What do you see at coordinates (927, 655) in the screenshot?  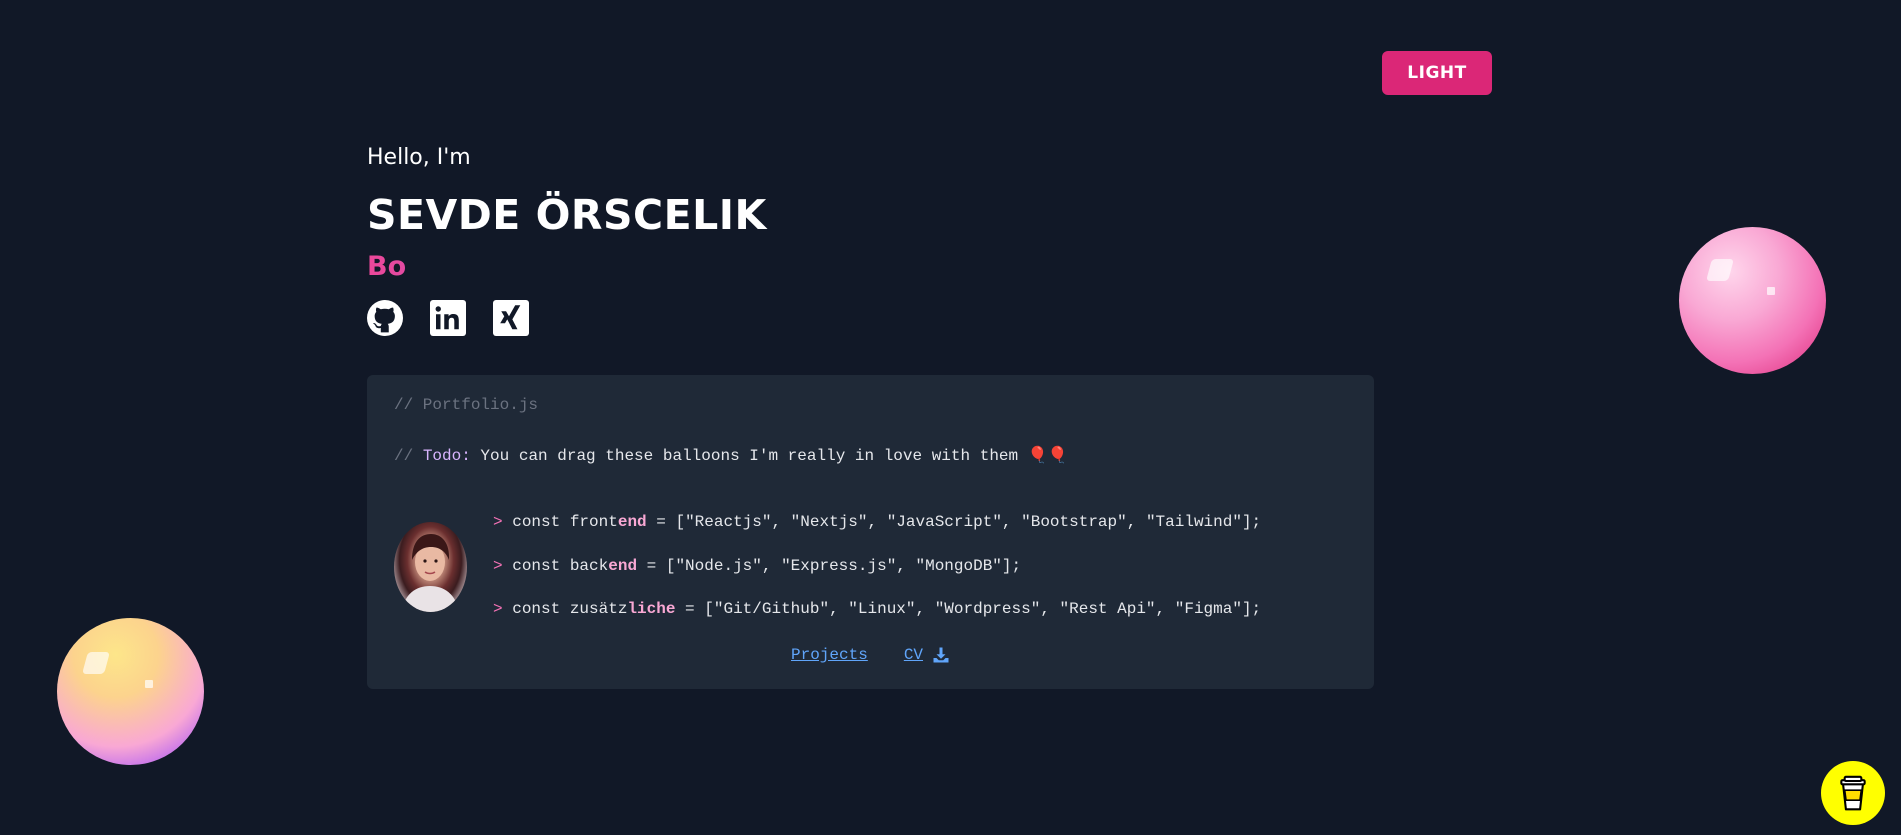 I see `cv-download: CV` at bounding box center [927, 655].